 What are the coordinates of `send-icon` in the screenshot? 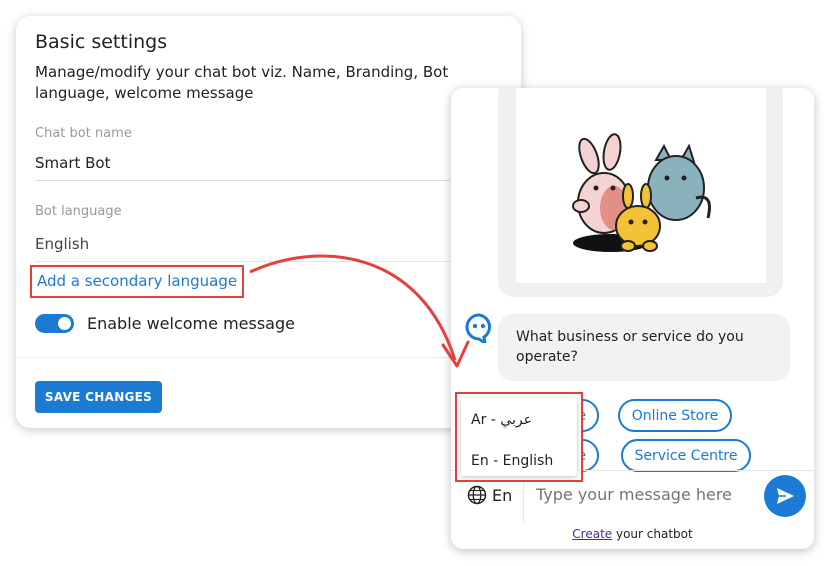 It's located at (785, 496).